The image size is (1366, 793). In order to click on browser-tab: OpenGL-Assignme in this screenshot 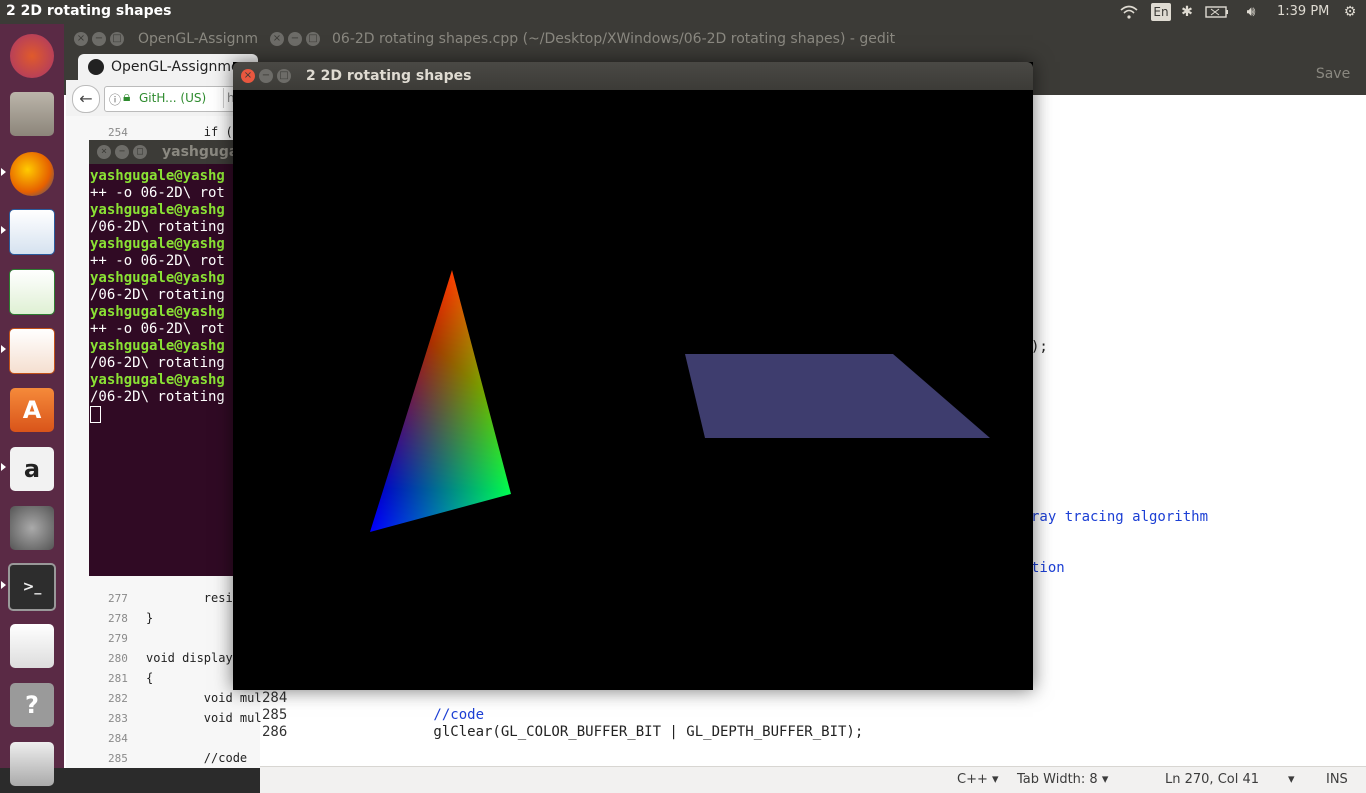, I will do `click(168, 67)`.